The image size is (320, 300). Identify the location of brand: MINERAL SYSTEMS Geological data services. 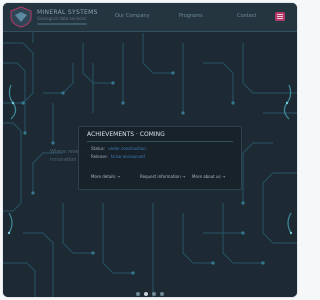
(72, 17).